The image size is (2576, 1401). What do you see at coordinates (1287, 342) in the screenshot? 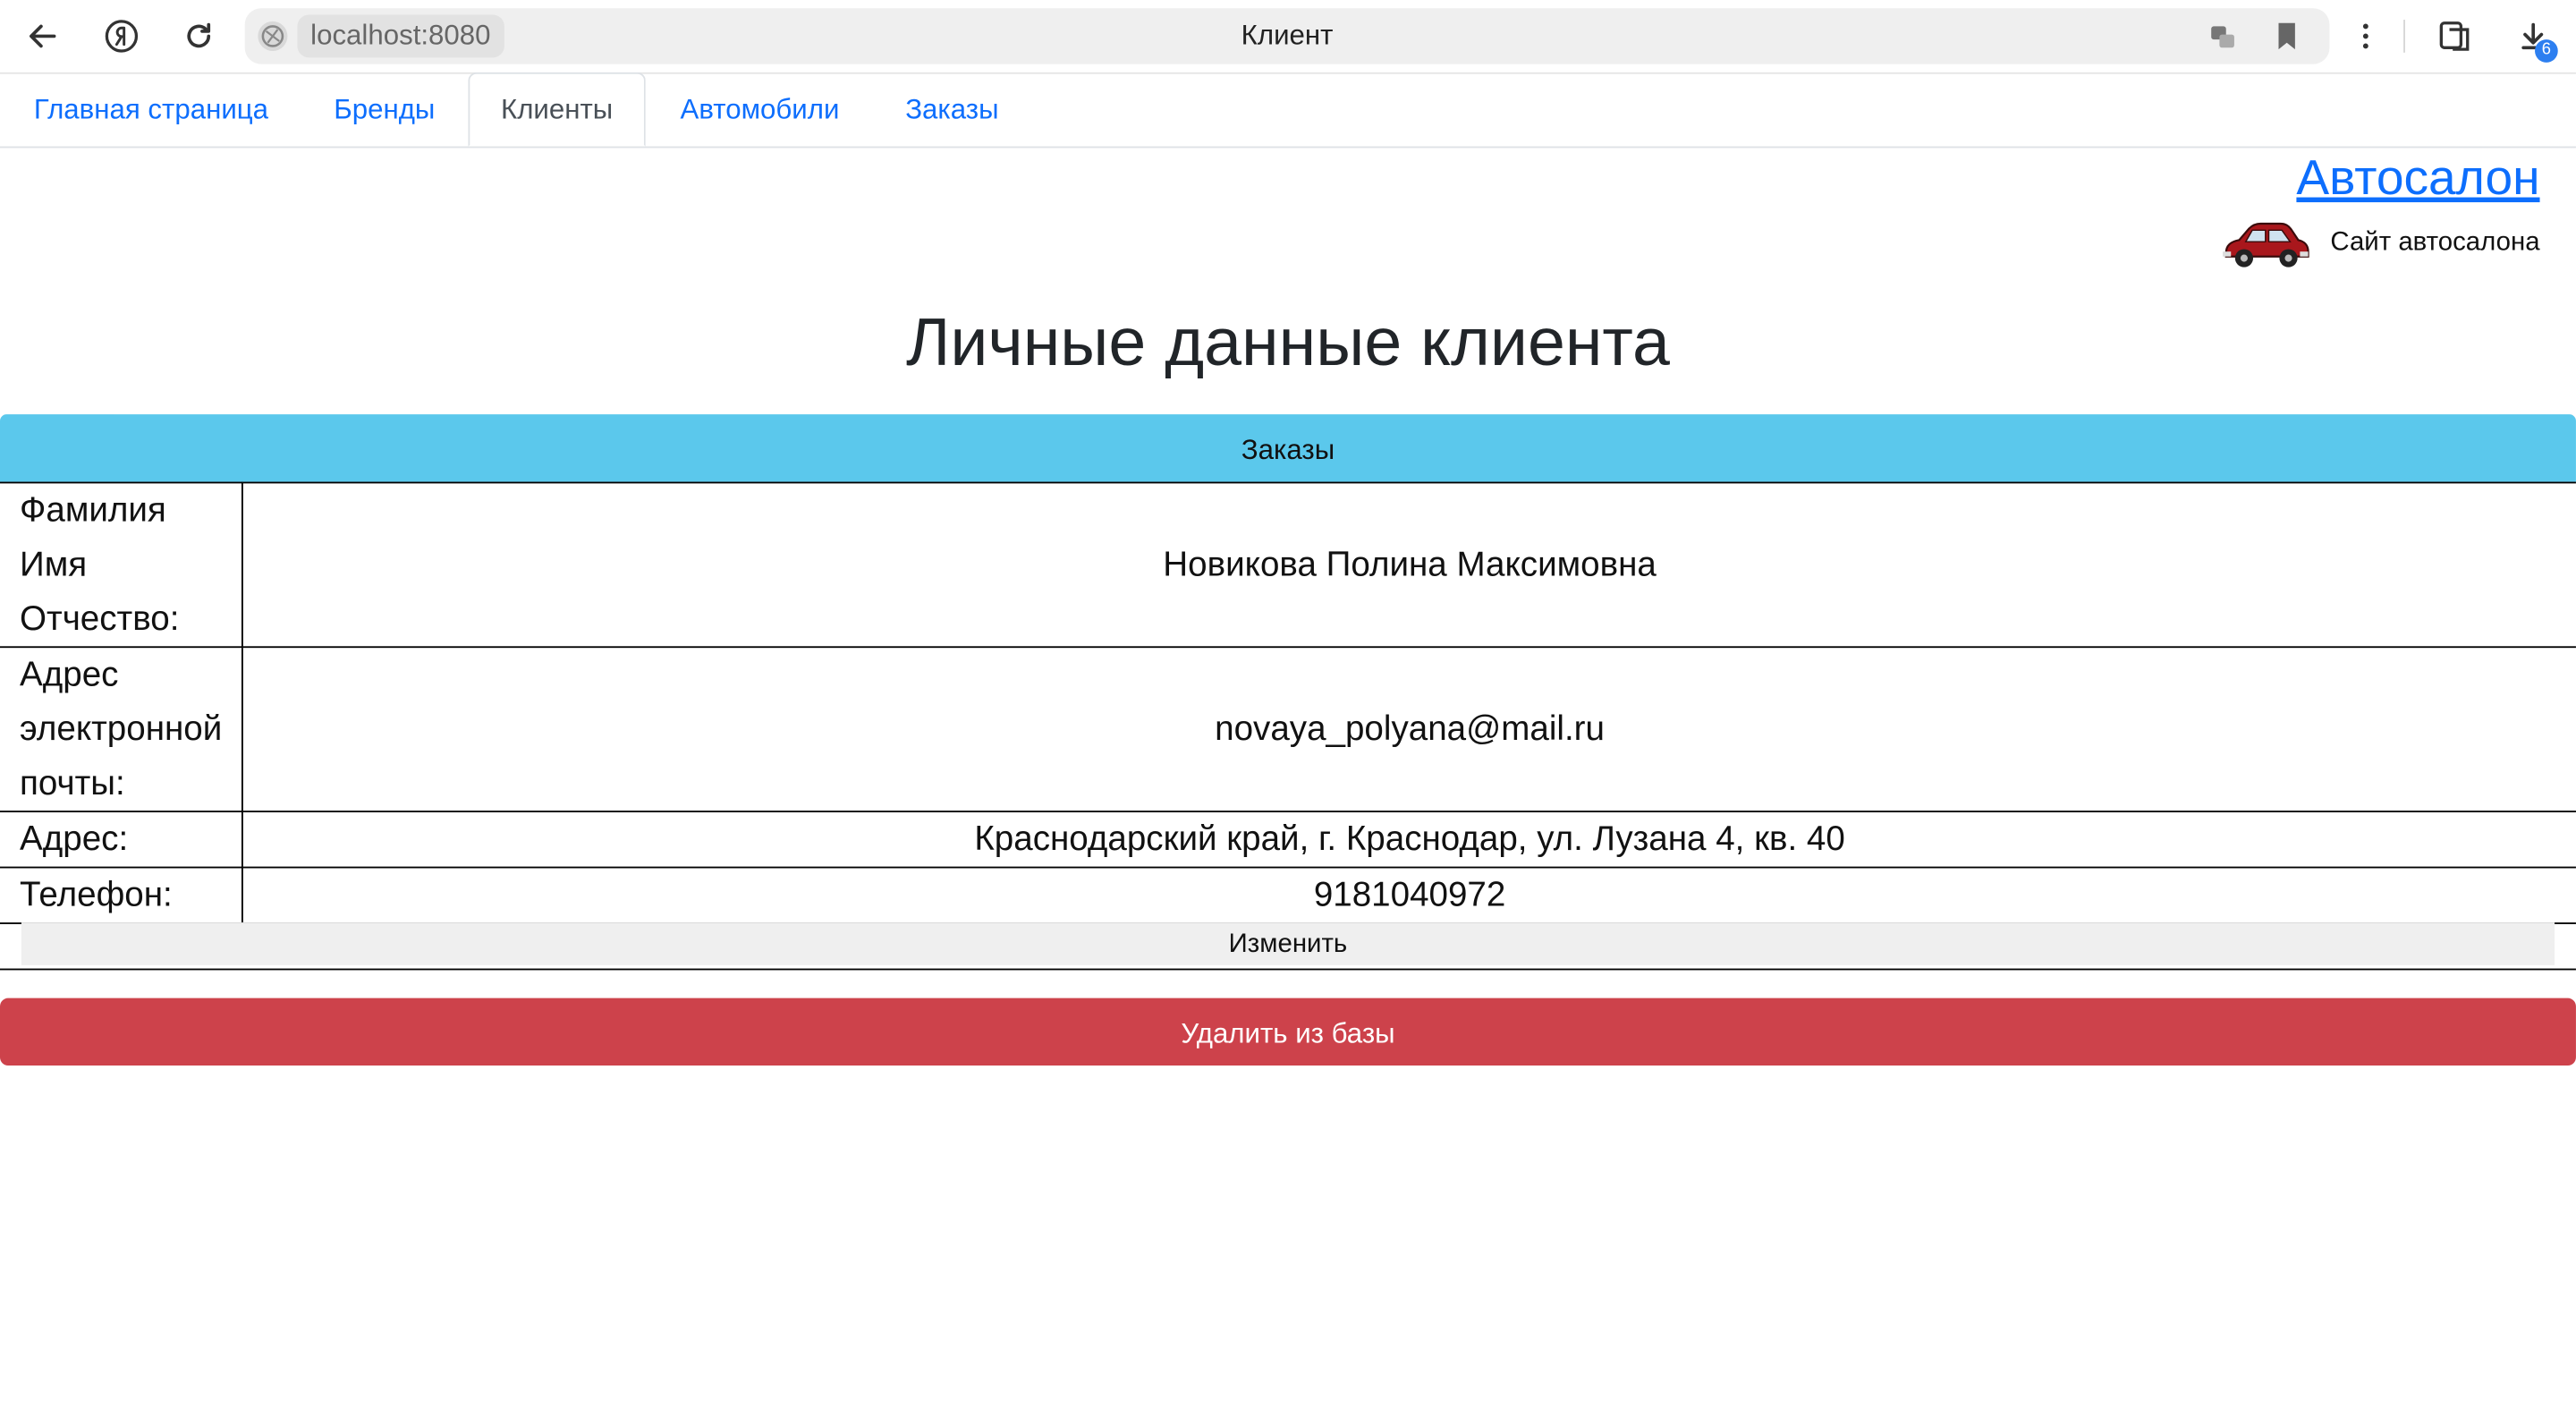
I see `page-title: Личные данные клиента` at bounding box center [1287, 342].